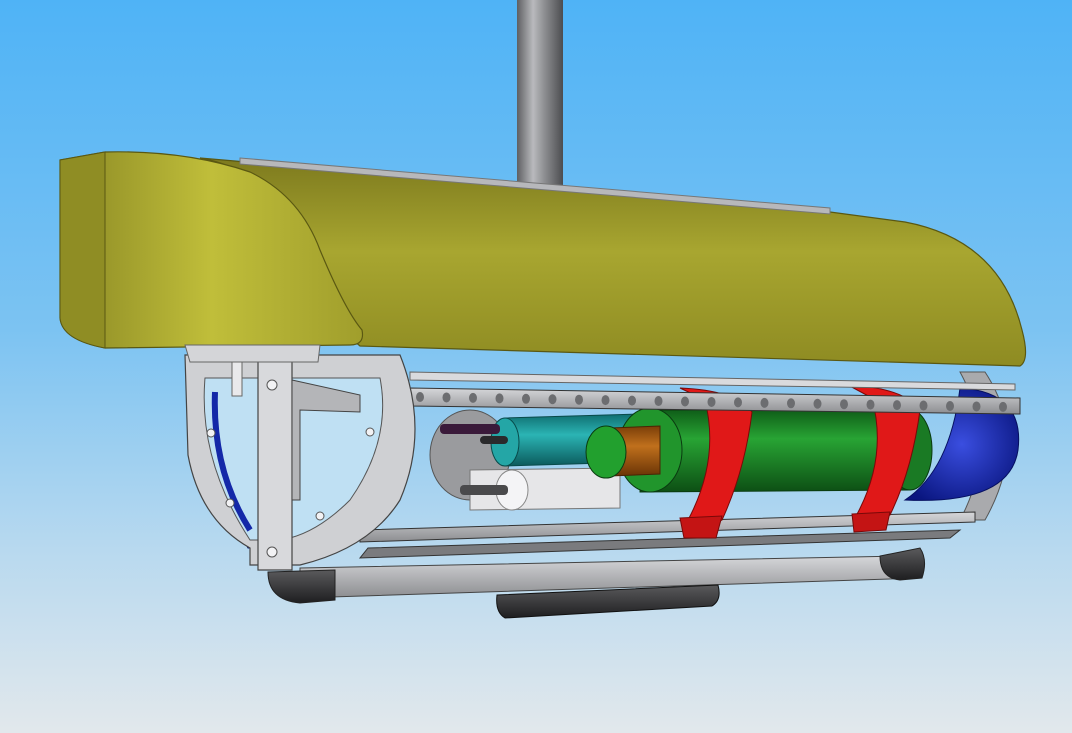  I want to click on upper-rail, so click(715, 393).